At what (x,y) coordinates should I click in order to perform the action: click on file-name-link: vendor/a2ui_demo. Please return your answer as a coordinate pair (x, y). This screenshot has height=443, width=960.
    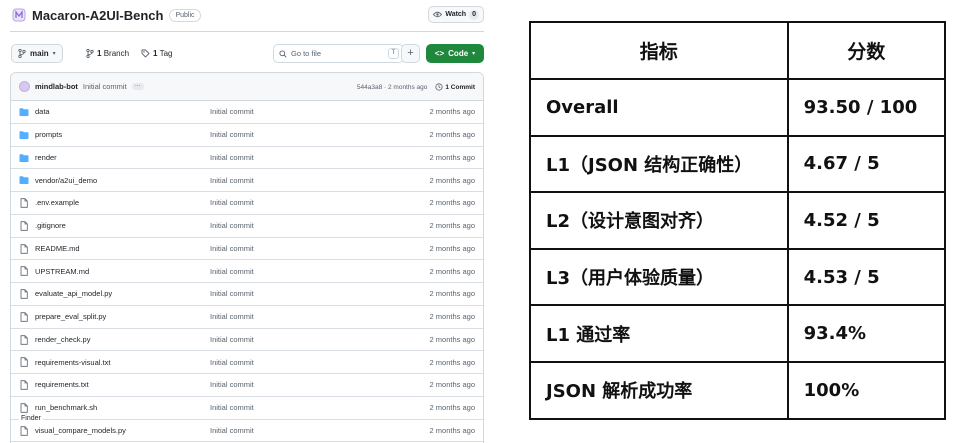
    Looking at the image, I should click on (66, 180).